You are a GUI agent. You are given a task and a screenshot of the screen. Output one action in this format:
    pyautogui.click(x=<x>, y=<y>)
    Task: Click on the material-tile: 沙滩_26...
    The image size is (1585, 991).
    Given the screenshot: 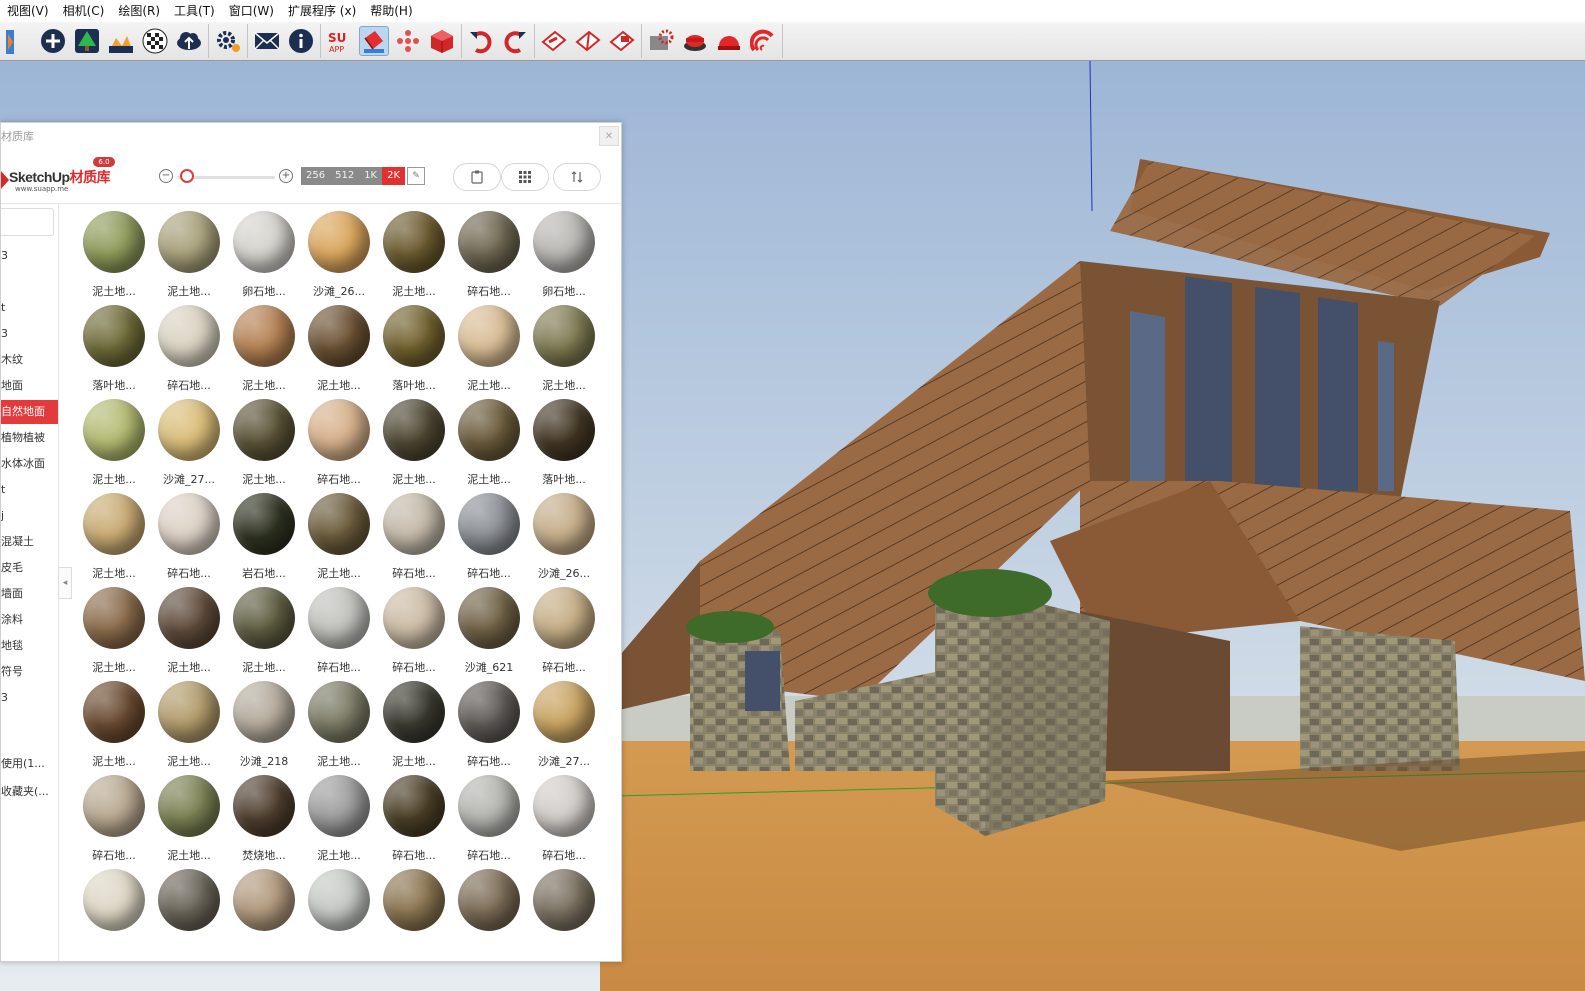 What is the action you would take?
    pyautogui.click(x=562, y=540)
    